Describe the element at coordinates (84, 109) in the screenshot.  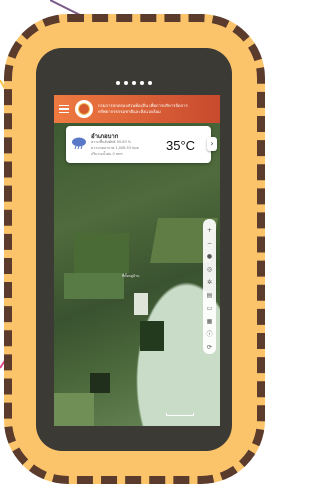
I see `agency-logo` at that location.